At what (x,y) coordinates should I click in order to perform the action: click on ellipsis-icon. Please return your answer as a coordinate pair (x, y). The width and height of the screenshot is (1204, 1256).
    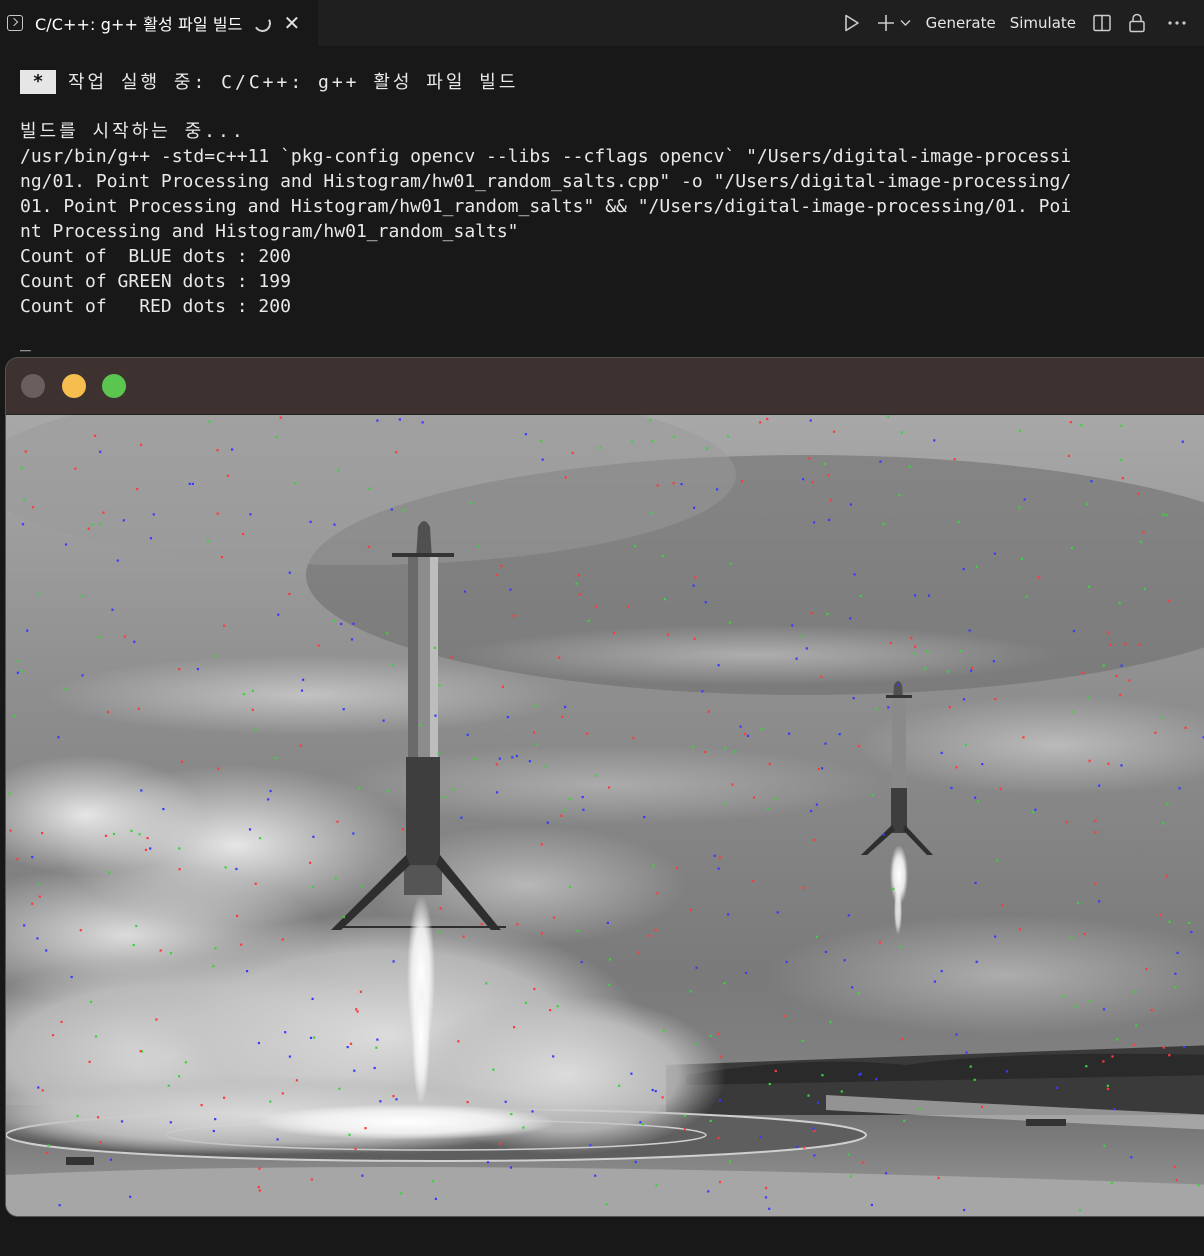
    Looking at the image, I should click on (1177, 23).